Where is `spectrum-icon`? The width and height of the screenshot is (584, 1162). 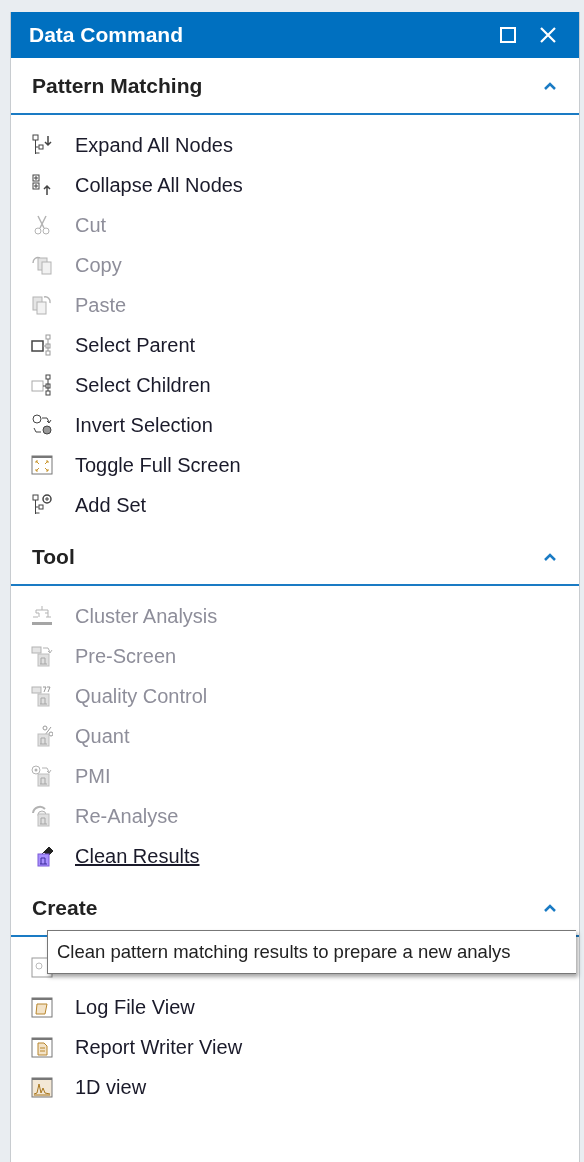
spectrum-icon is located at coordinates (42, 1087).